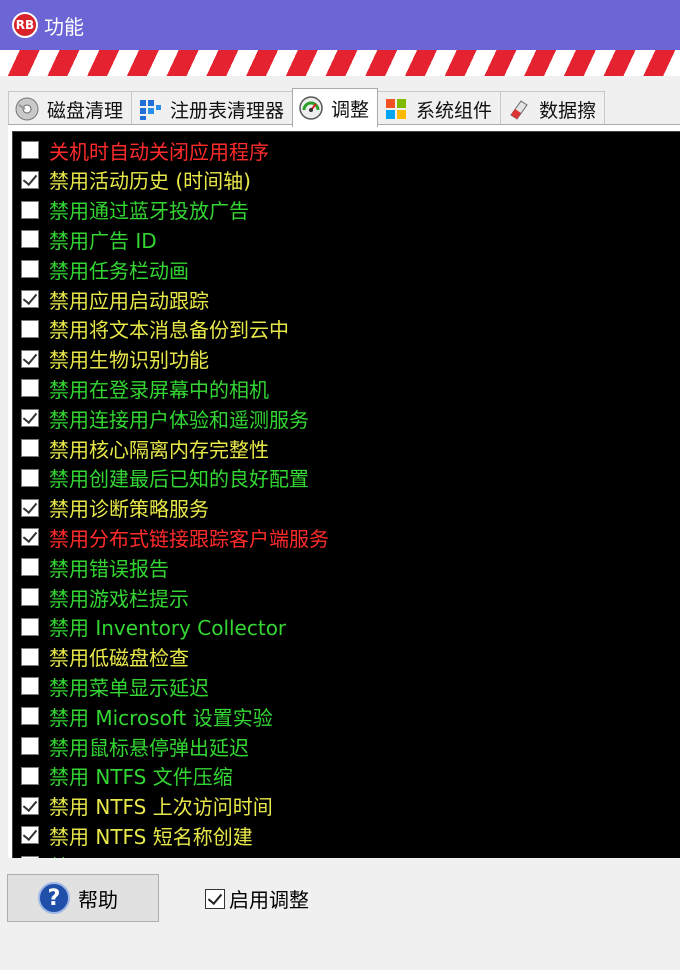 This screenshot has width=680, height=970. What do you see at coordinates (343, 657) in the screenshot?
I see `tweak-item: 禁用低磁盘检查` at bounding box center [343, 657].